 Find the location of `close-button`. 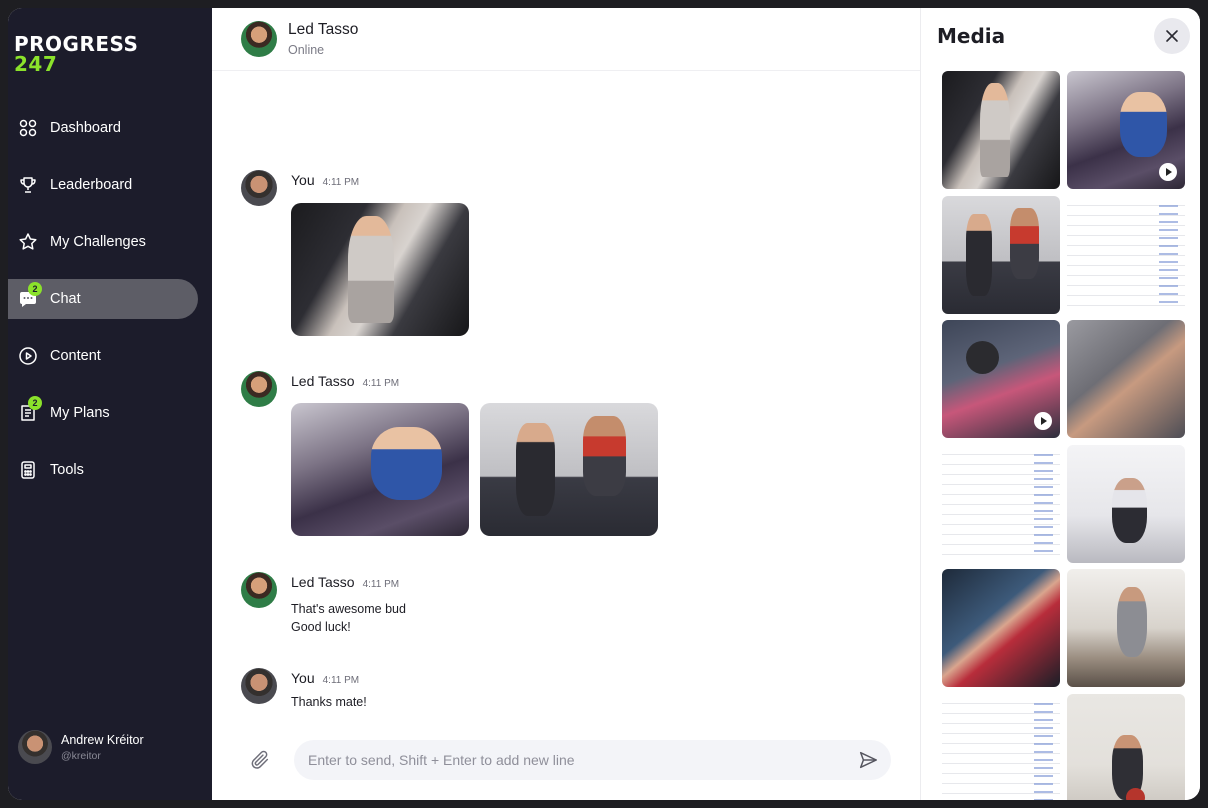

close-button is located at coordinates (1172, 36).